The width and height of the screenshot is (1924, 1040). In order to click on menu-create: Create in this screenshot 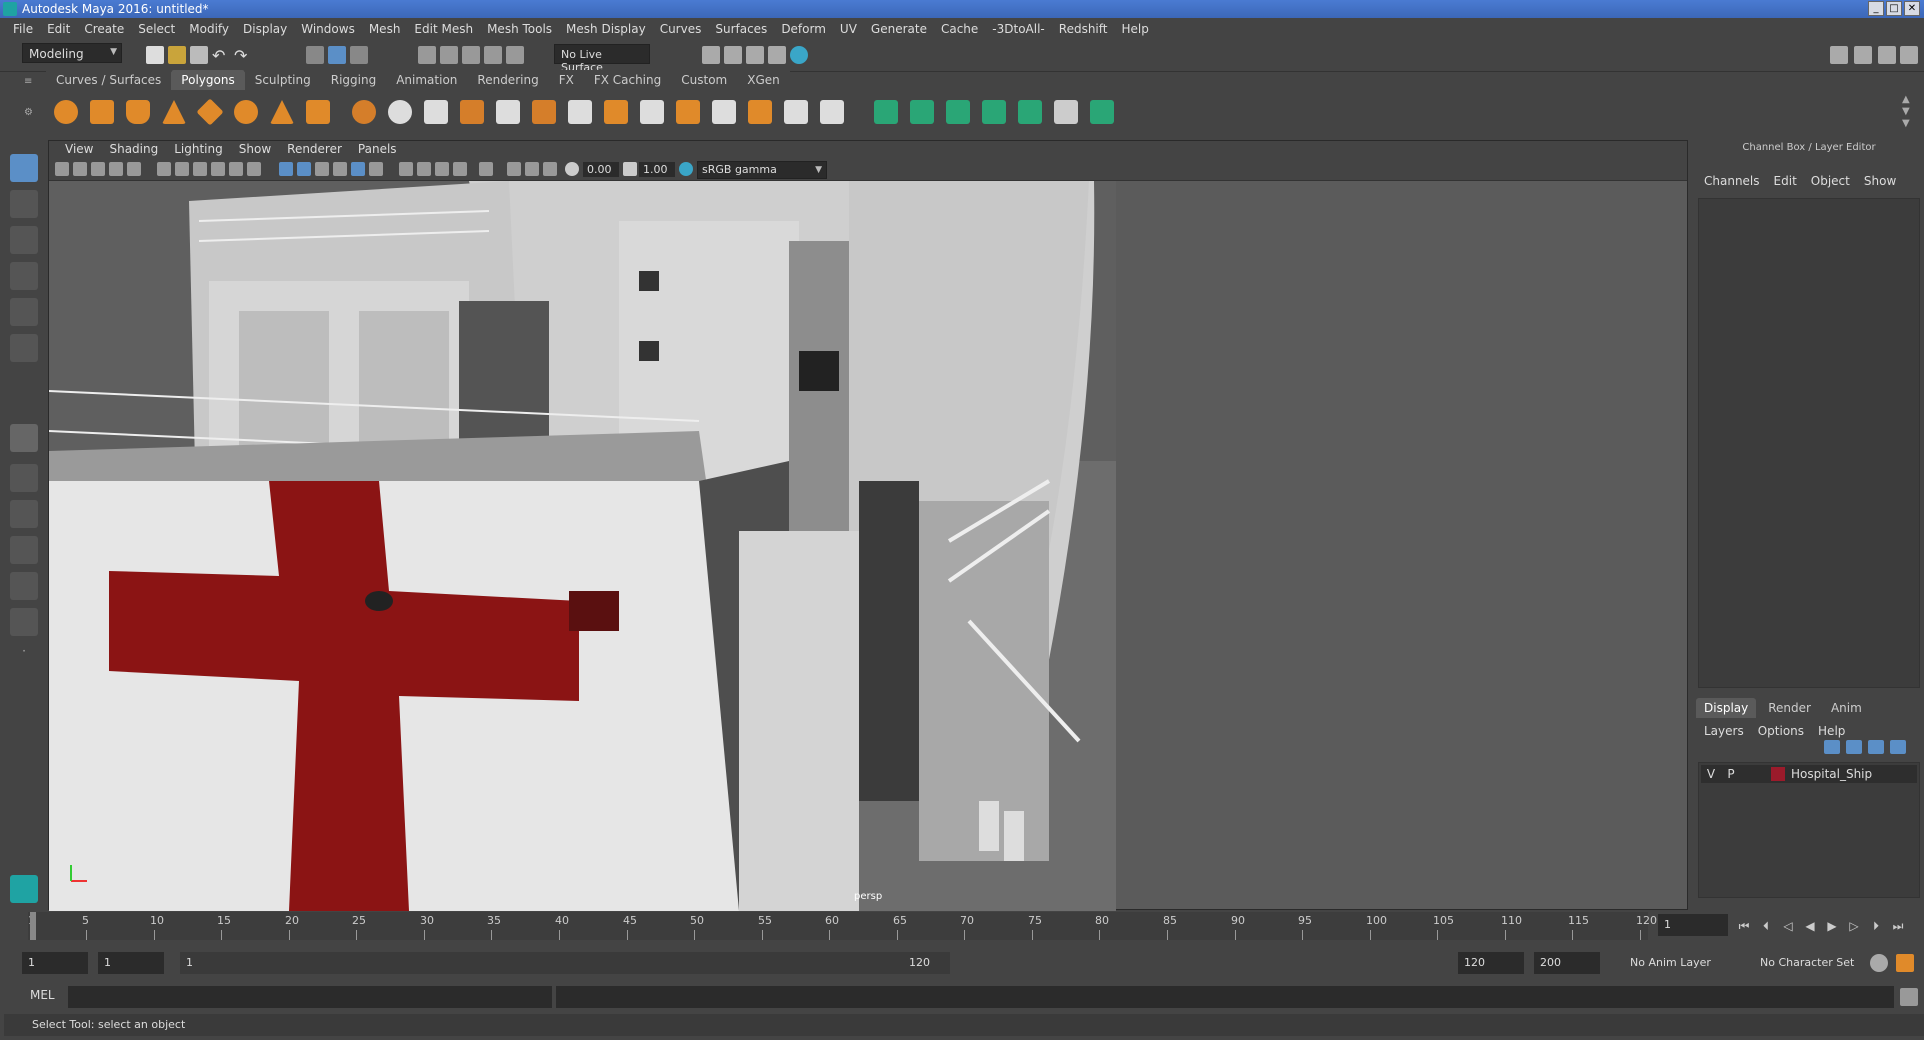, I will do `click(104, 29)`.